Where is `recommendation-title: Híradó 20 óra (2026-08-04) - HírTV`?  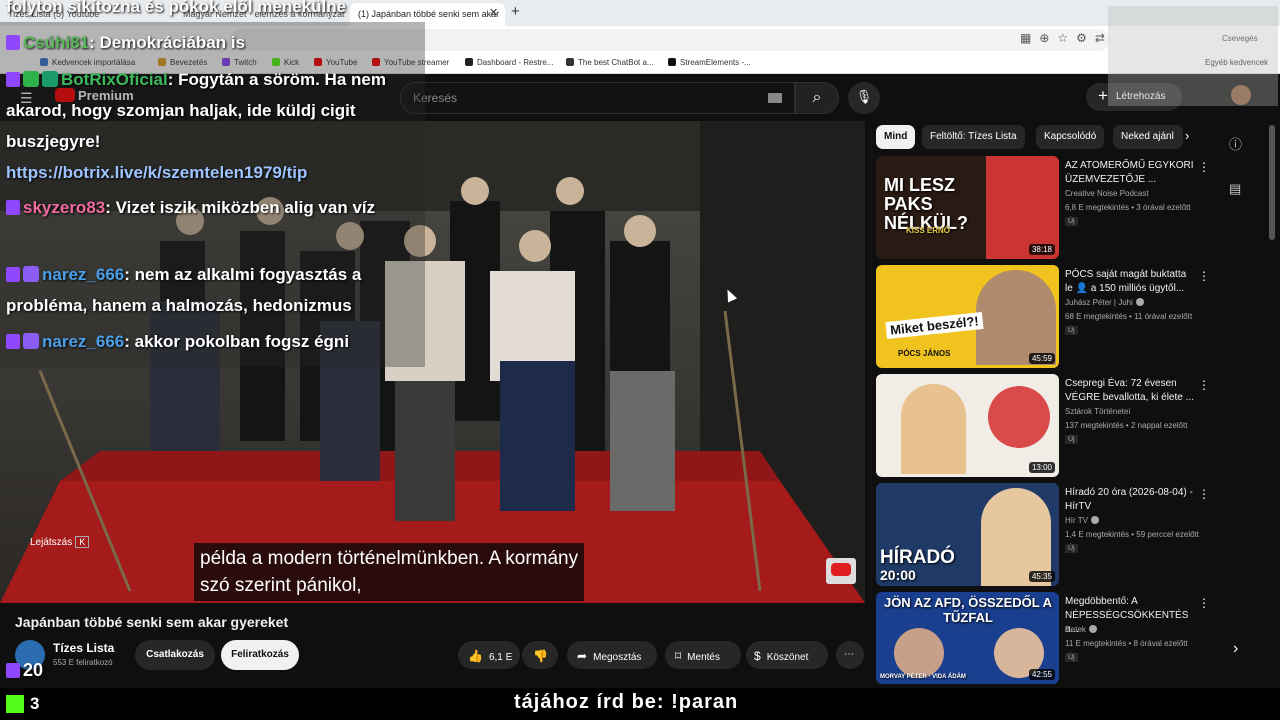
recommendation-title: Híradó 20 óra (2026-08-04) - HírTV is located at coordinates (1130, 500).